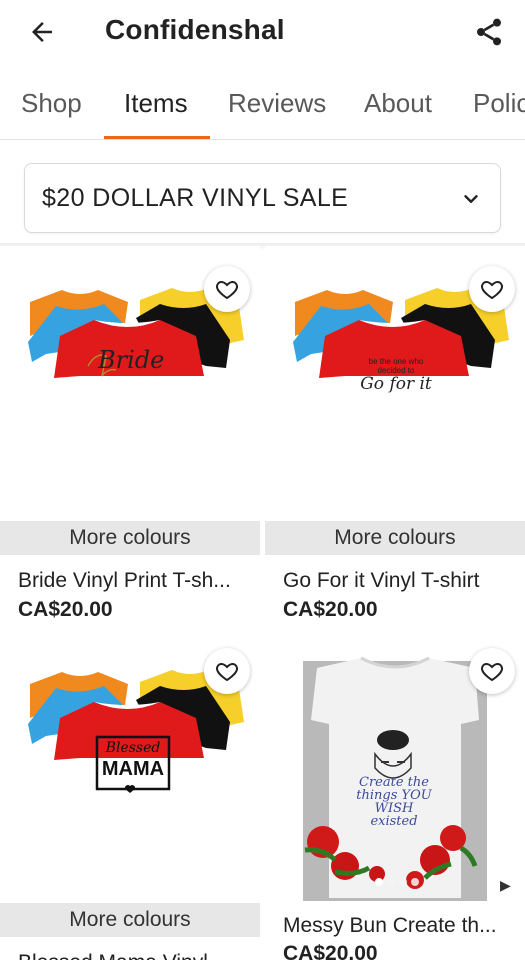 Image resolution: width=525 pixels, height=960 pixels. I want to click on tab-about: About, so click(398, 103).